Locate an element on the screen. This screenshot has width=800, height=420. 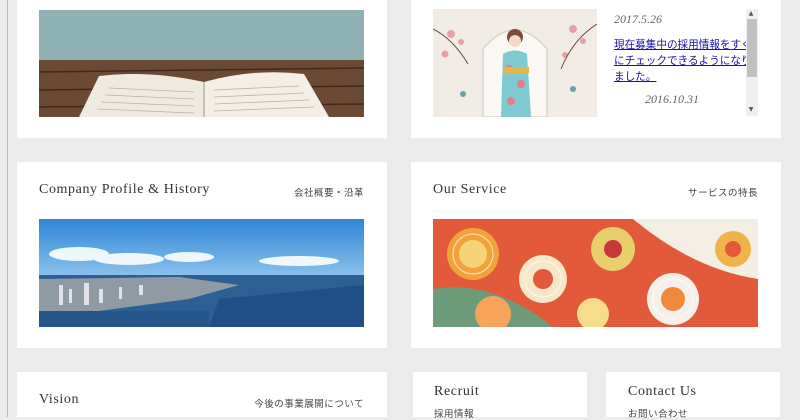
contact-title: Contact Us is located at coordinates (662, 392).